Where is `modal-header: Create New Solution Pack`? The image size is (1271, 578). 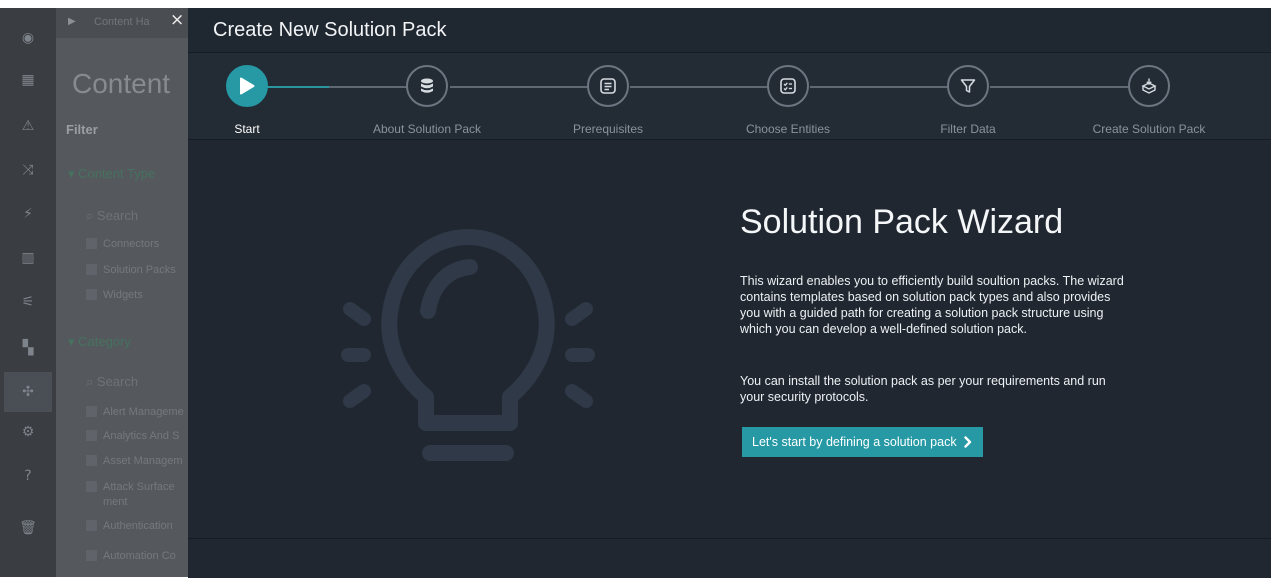 modal-header: Create New Solution Pack is located at coordinates (729, 30).